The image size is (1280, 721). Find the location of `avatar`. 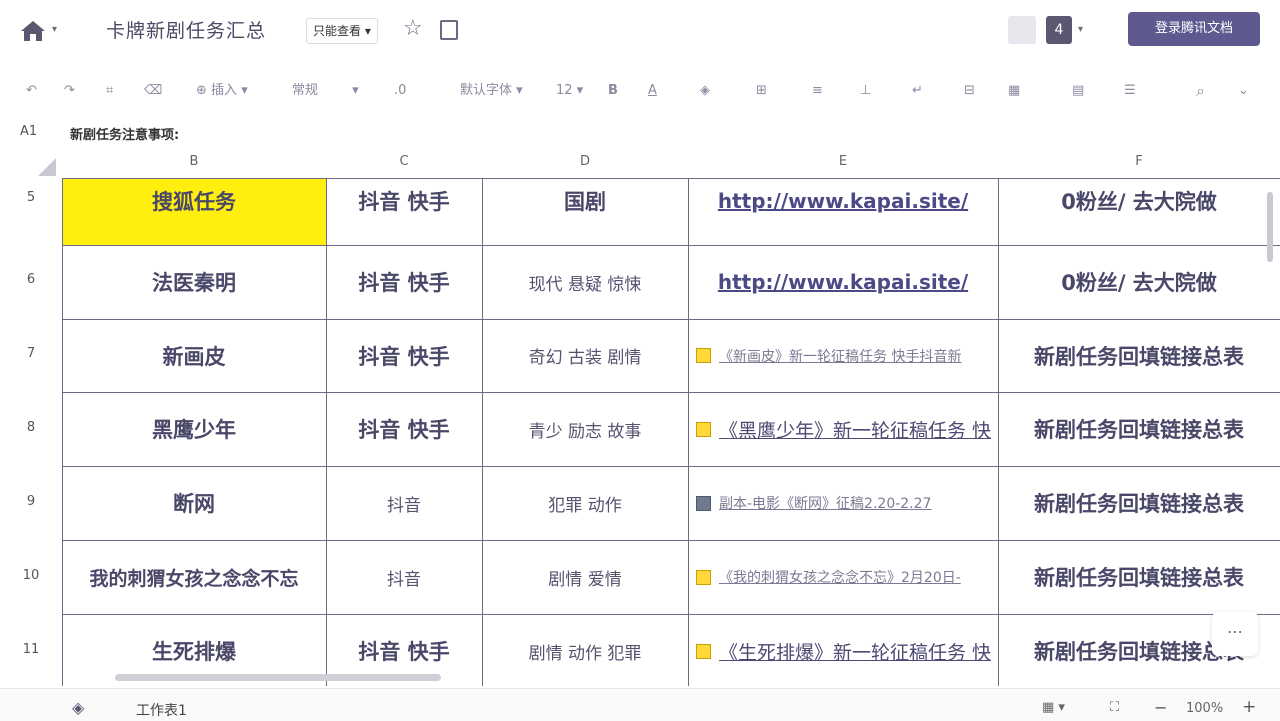

avatar is located at coordinates (1022, 30).